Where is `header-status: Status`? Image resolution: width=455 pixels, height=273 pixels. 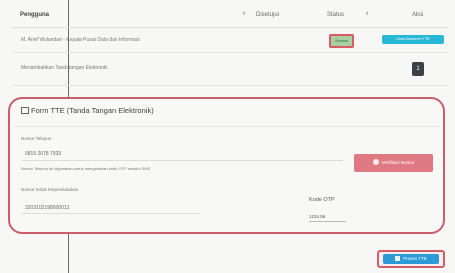
header-status: Status is located at coordinates (335, 15).